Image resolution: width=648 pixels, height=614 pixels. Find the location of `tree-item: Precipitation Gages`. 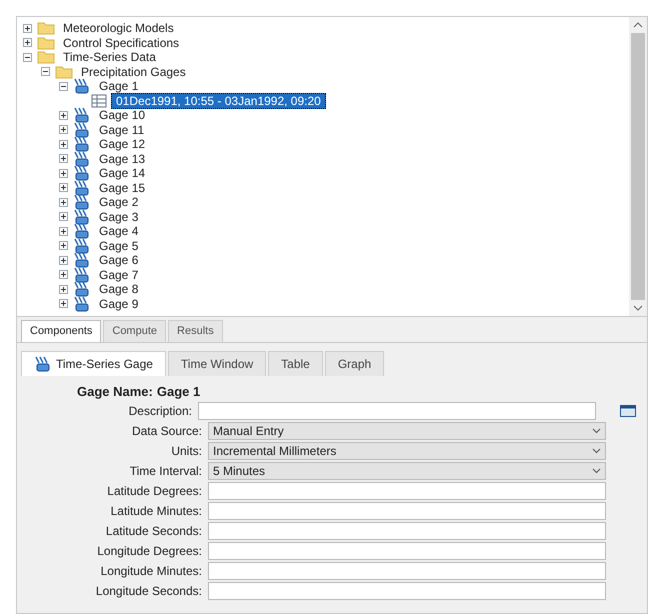

tree-item: Precipitation Gages is located at coordinates (133, 71).